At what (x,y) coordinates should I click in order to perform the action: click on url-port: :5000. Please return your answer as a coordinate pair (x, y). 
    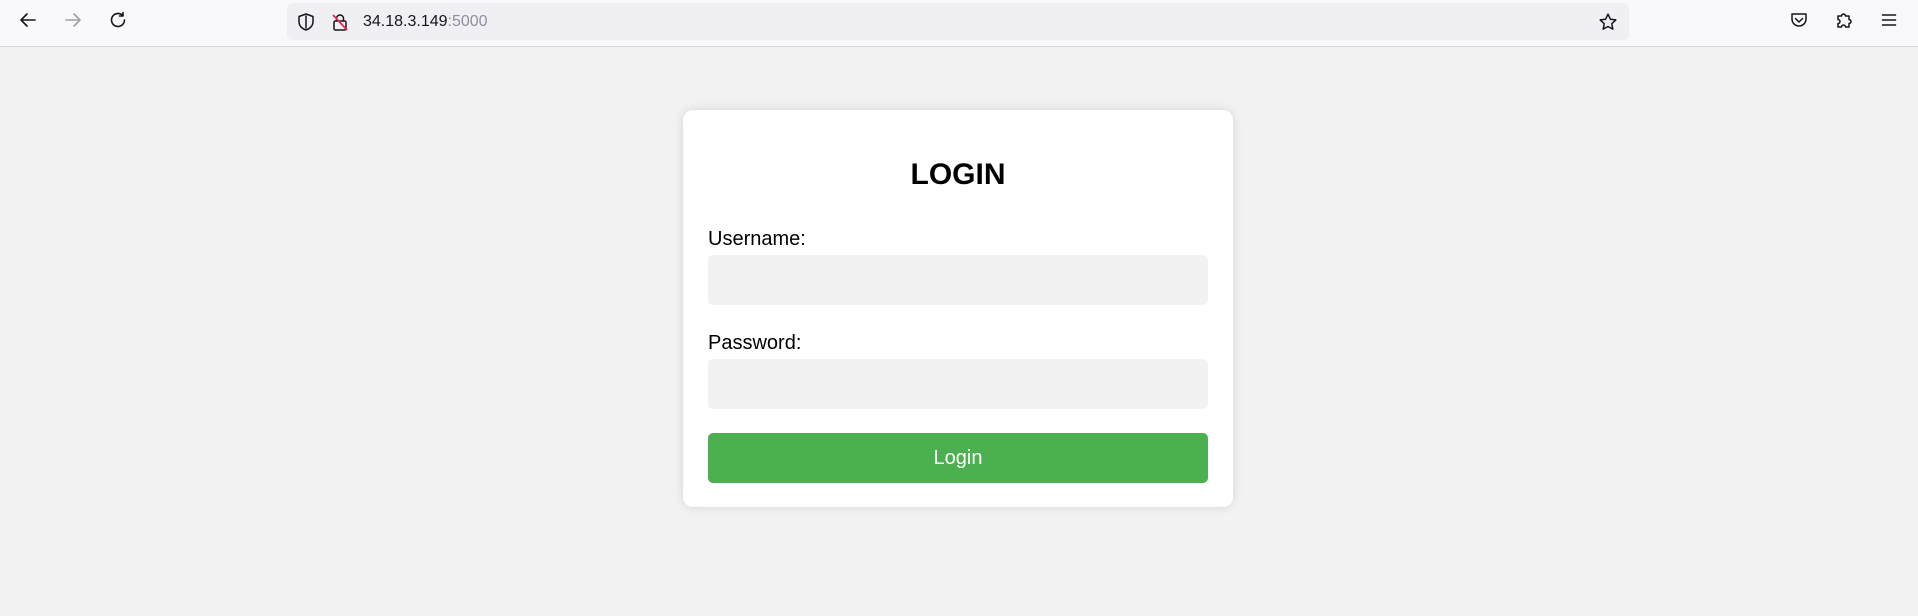
    Looking at the image, I should click on (467, 21).